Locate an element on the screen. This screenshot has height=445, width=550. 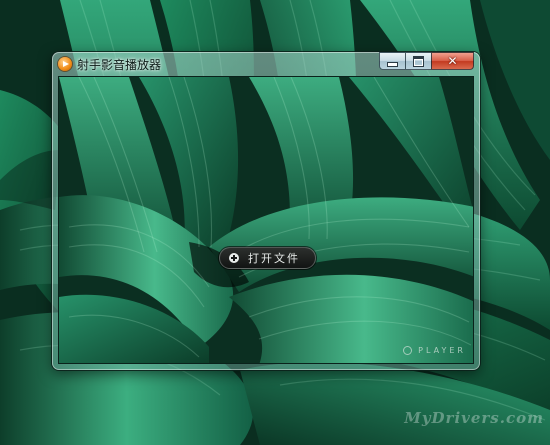
plus-circle-icon is located at coordinates (234, 258).